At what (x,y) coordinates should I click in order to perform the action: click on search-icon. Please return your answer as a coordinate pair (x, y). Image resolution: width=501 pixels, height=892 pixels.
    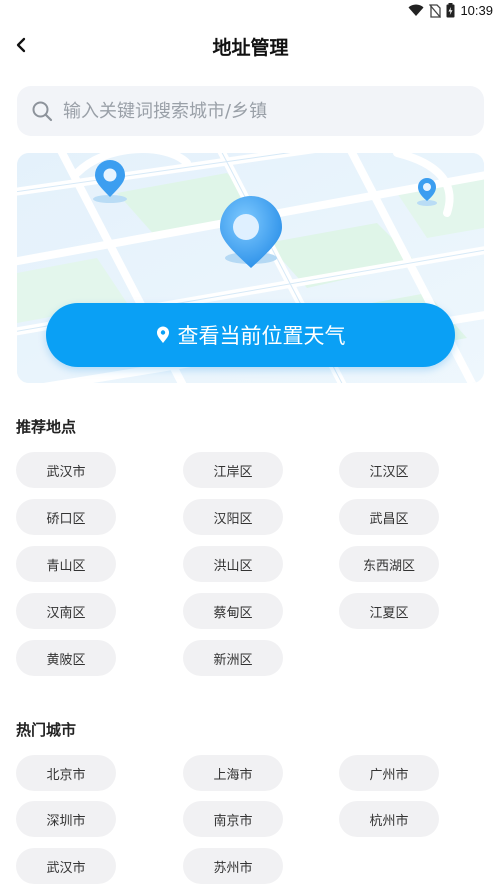
    Looking at the image, I should click on (42, 111).